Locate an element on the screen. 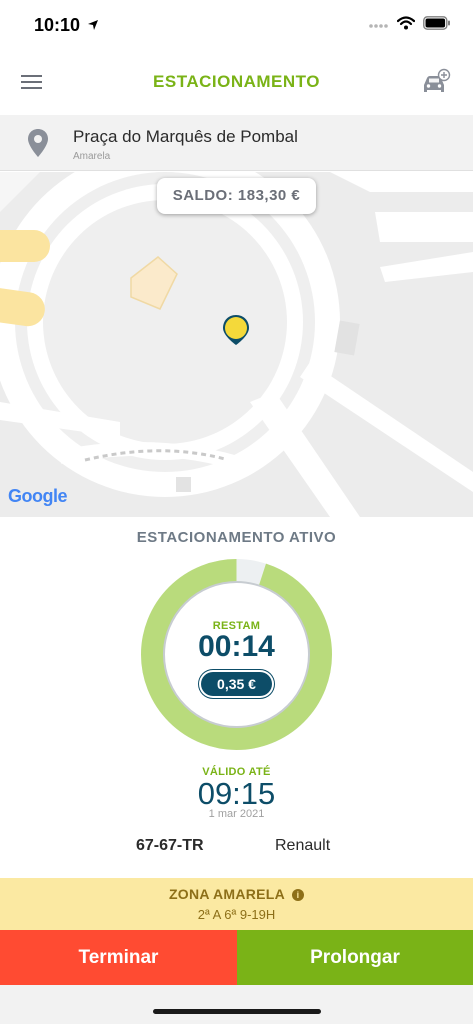  location-pin-icon is located at coordinates (38, 143).